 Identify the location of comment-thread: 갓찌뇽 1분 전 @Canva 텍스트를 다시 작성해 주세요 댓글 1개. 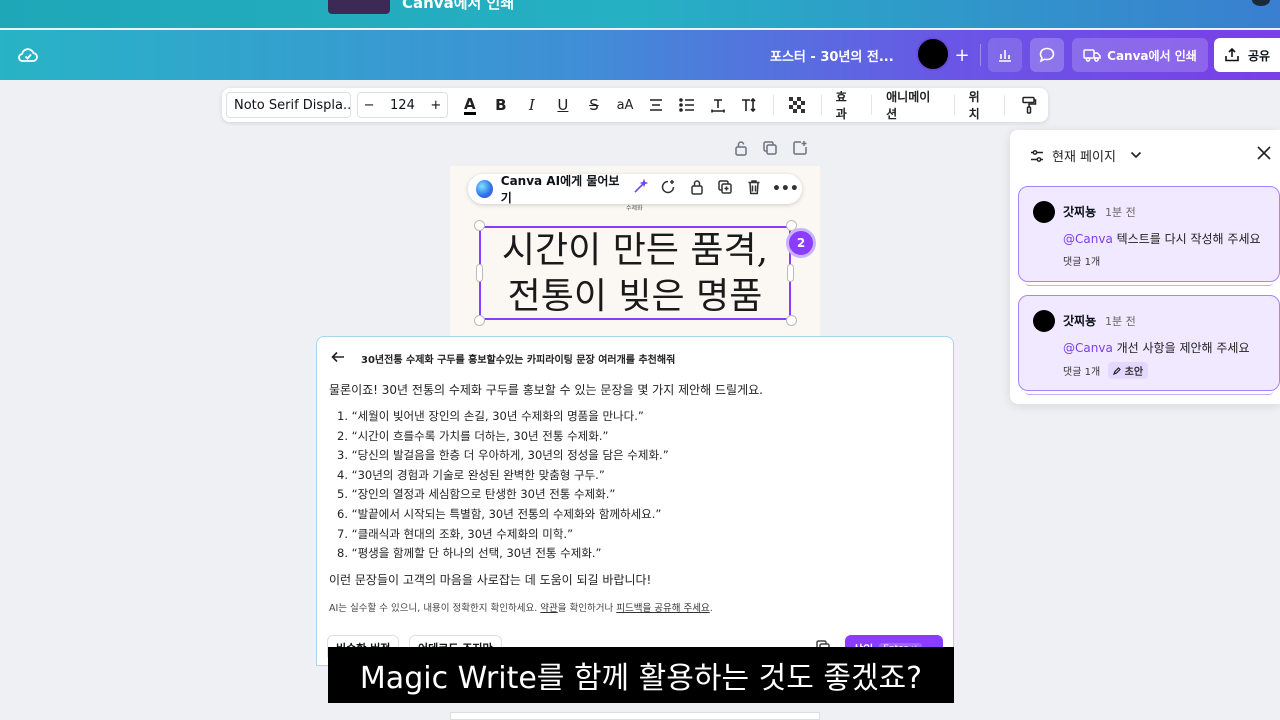
(1149, 236).